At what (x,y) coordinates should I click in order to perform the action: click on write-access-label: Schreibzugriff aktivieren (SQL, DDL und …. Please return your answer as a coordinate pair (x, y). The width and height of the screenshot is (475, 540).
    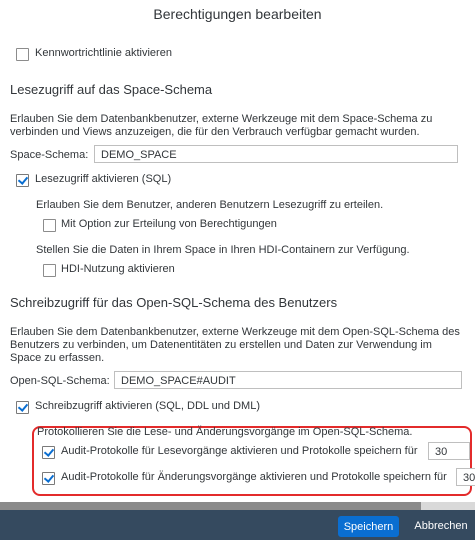
    Looking at the image, I should click on (147, 406).